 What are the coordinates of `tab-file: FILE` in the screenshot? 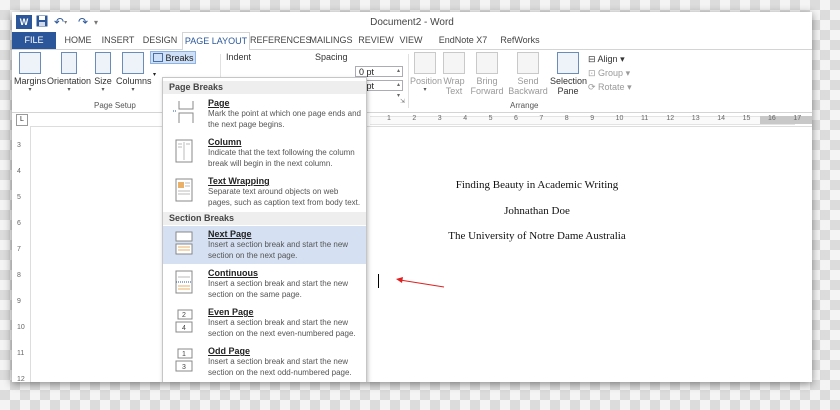 It's located at (34, 40).